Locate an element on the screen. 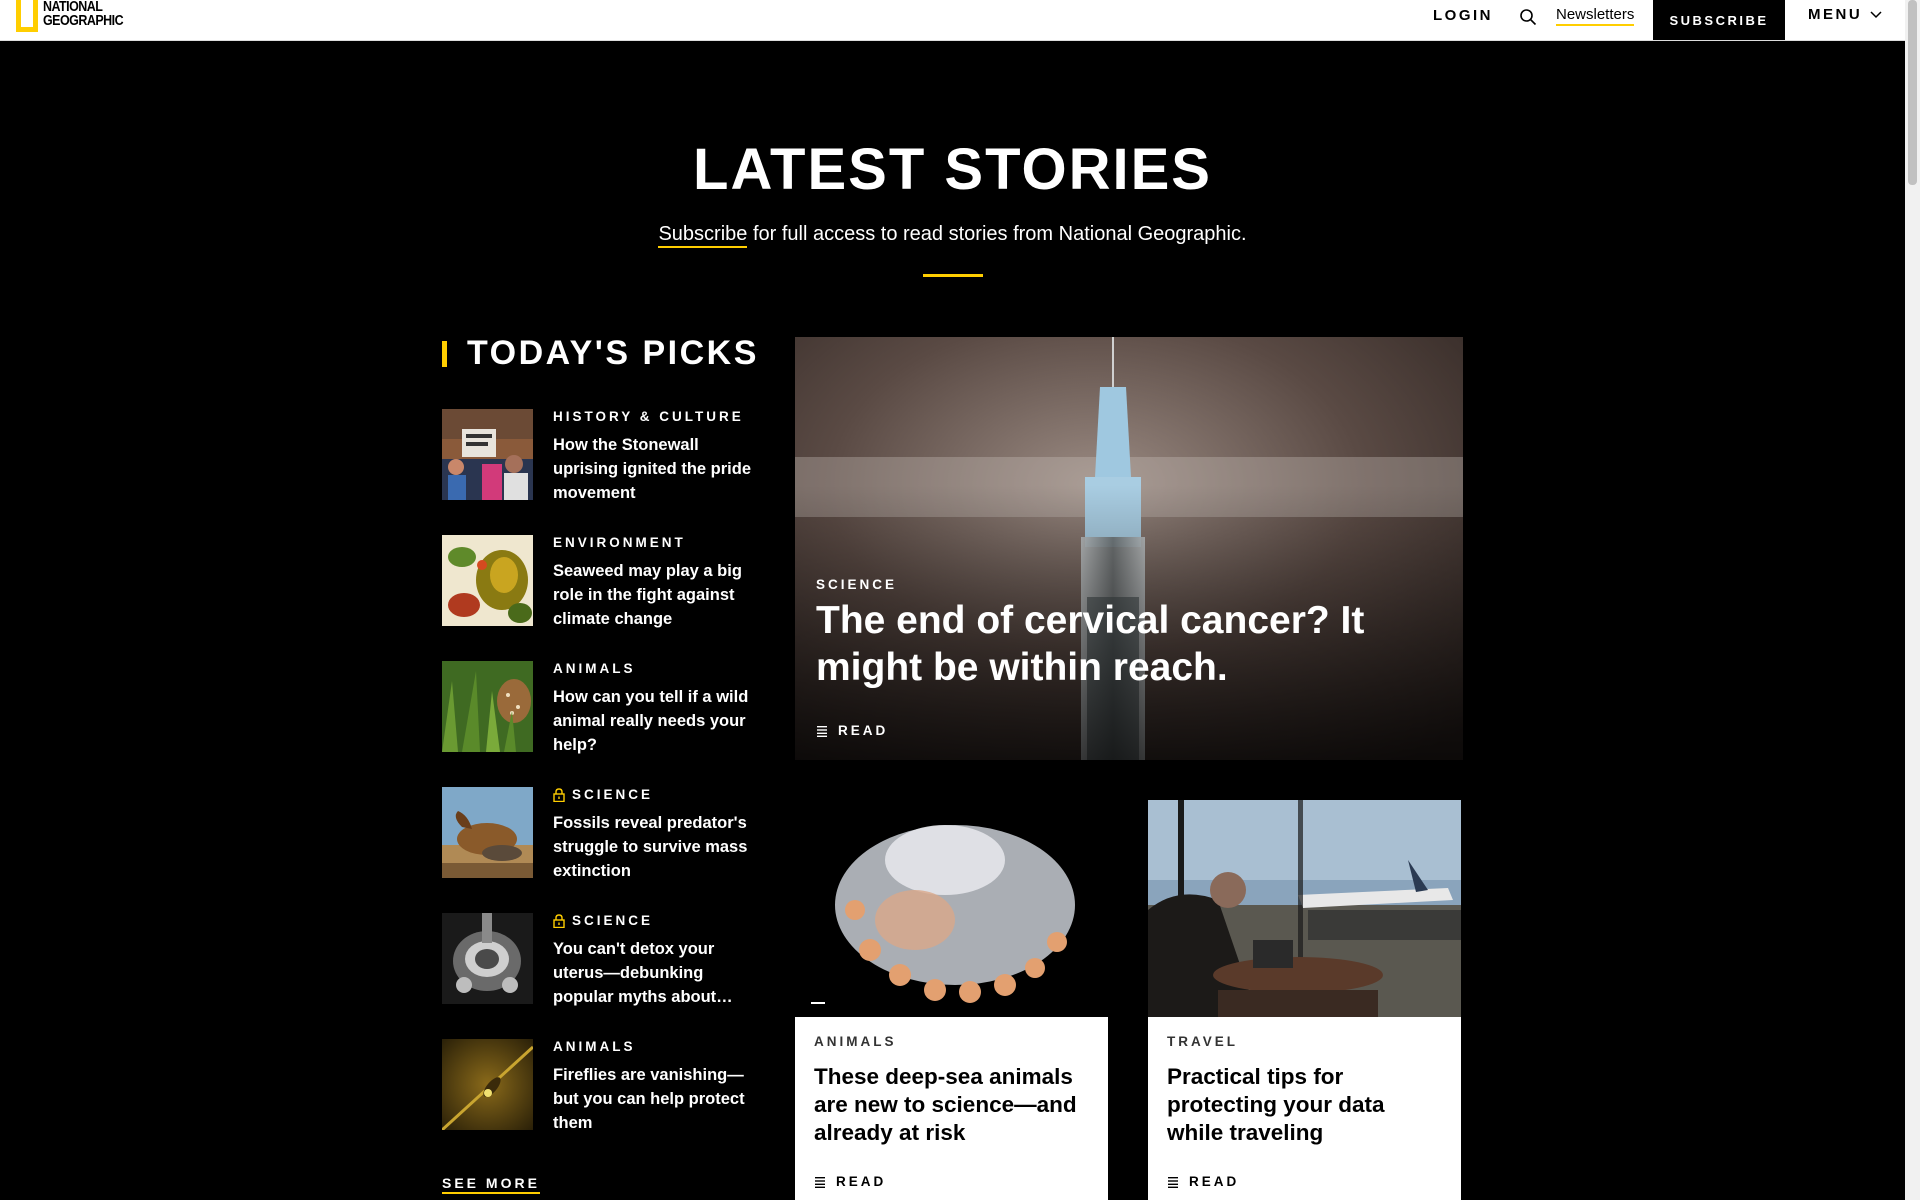 This screenshot has height=1200, width=1920. logo-yellow-frame is located at coordinates (27, 16).